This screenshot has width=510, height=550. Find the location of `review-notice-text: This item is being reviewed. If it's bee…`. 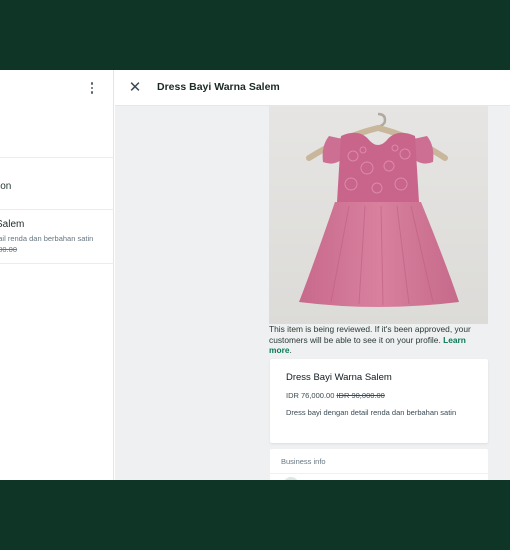

review-notice-text: This item is being reviewed. If it's bee… is located at coordinates (370, 334).